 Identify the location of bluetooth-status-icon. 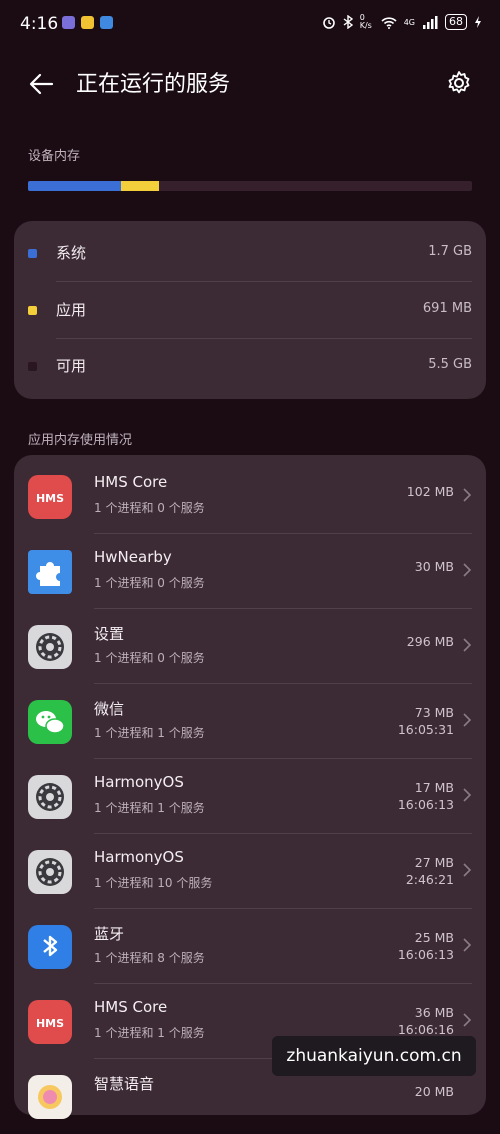
(348, 22).